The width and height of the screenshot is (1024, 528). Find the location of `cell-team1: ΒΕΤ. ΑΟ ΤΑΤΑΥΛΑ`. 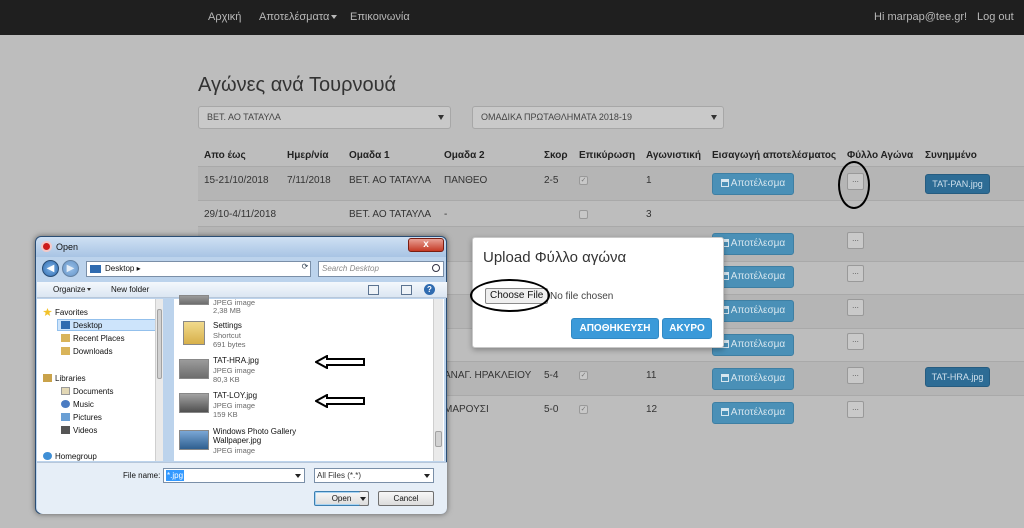

cell-team1: ΒΕΤ. ΑΟ ΤΑΤΑΥΛΑ is located at coordinates (390, 214).